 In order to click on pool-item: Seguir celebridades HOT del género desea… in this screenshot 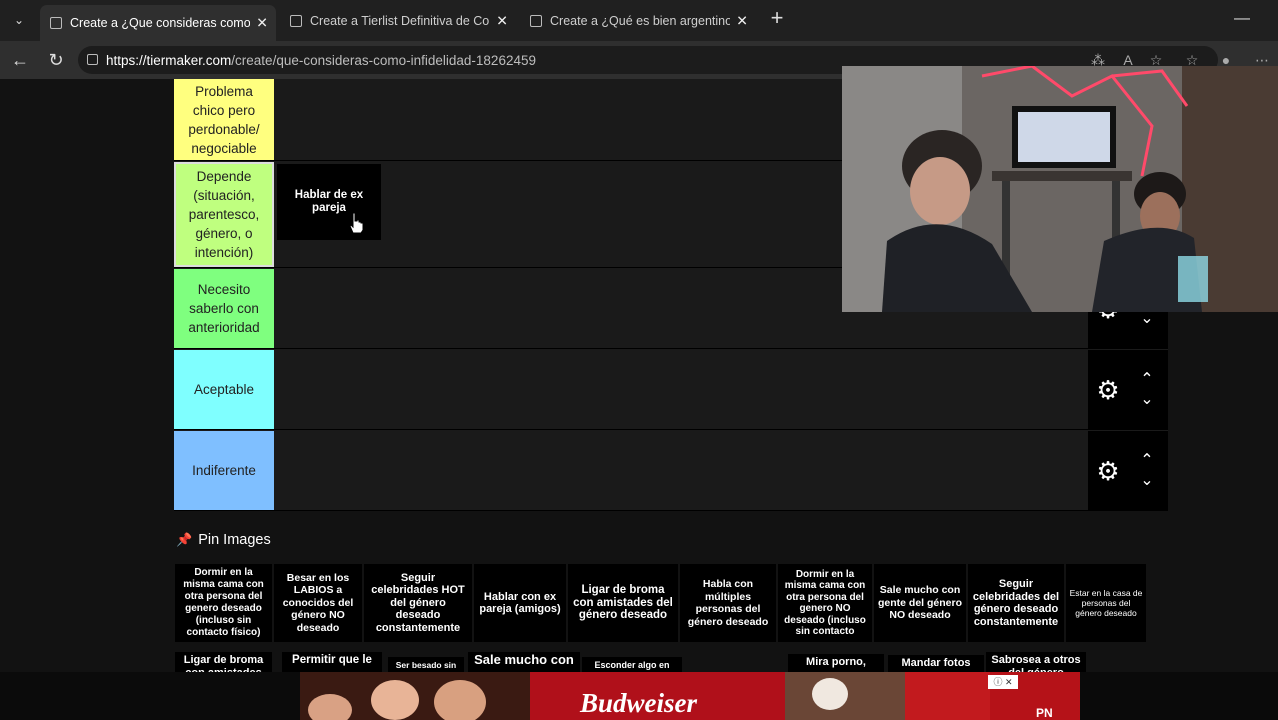, I will do `click(418, 603)`.